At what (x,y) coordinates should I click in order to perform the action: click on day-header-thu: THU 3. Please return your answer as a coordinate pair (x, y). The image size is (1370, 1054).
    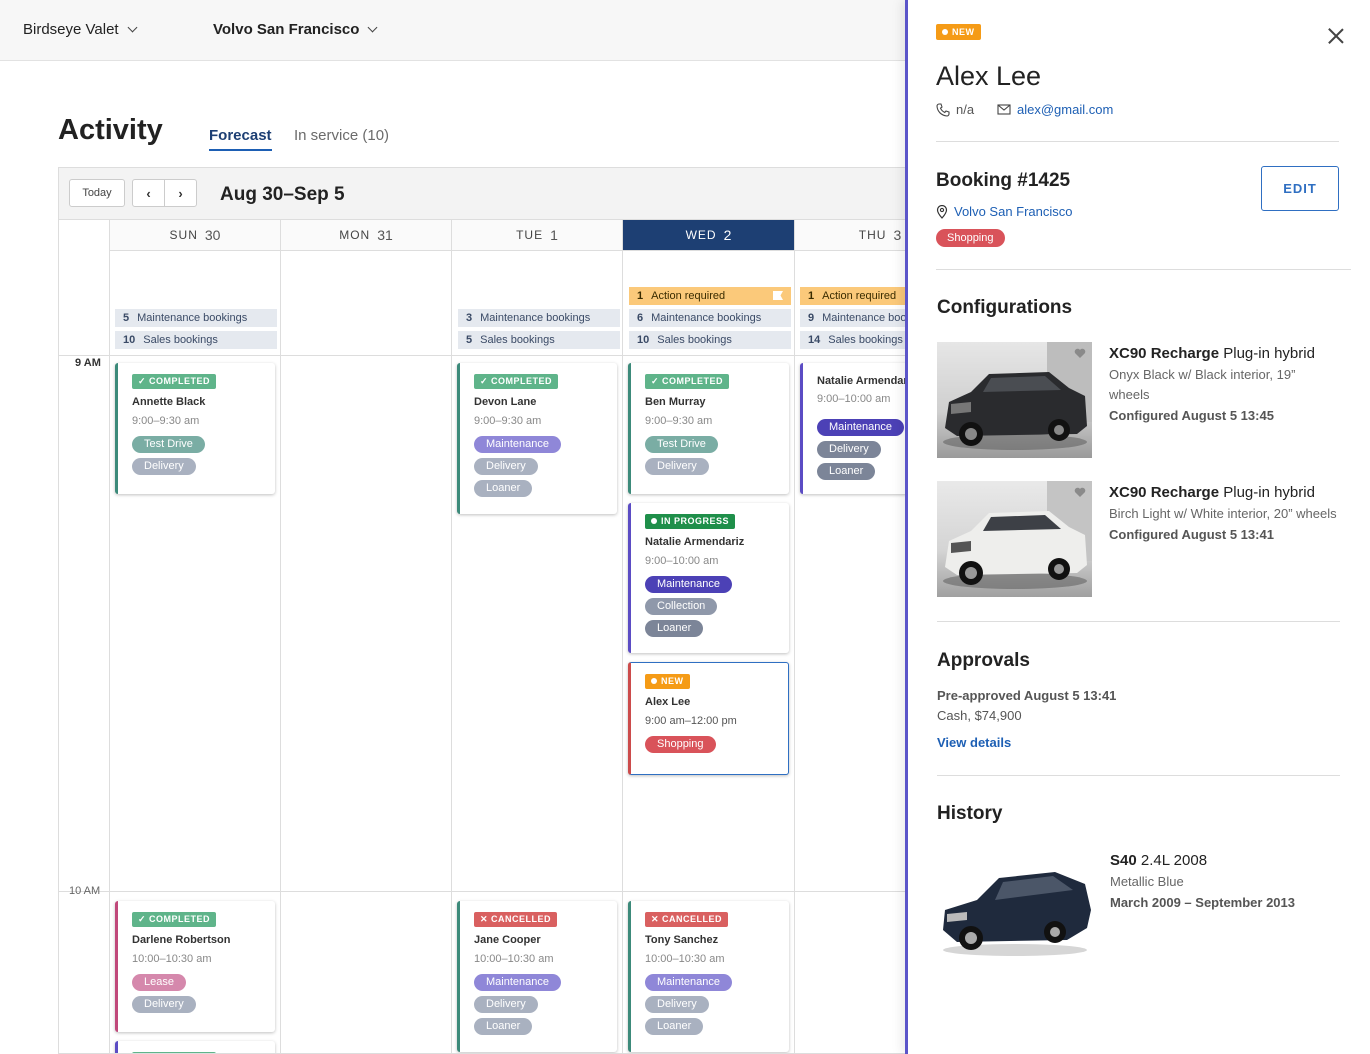
    Looking at the image, I should click on (851, 235).